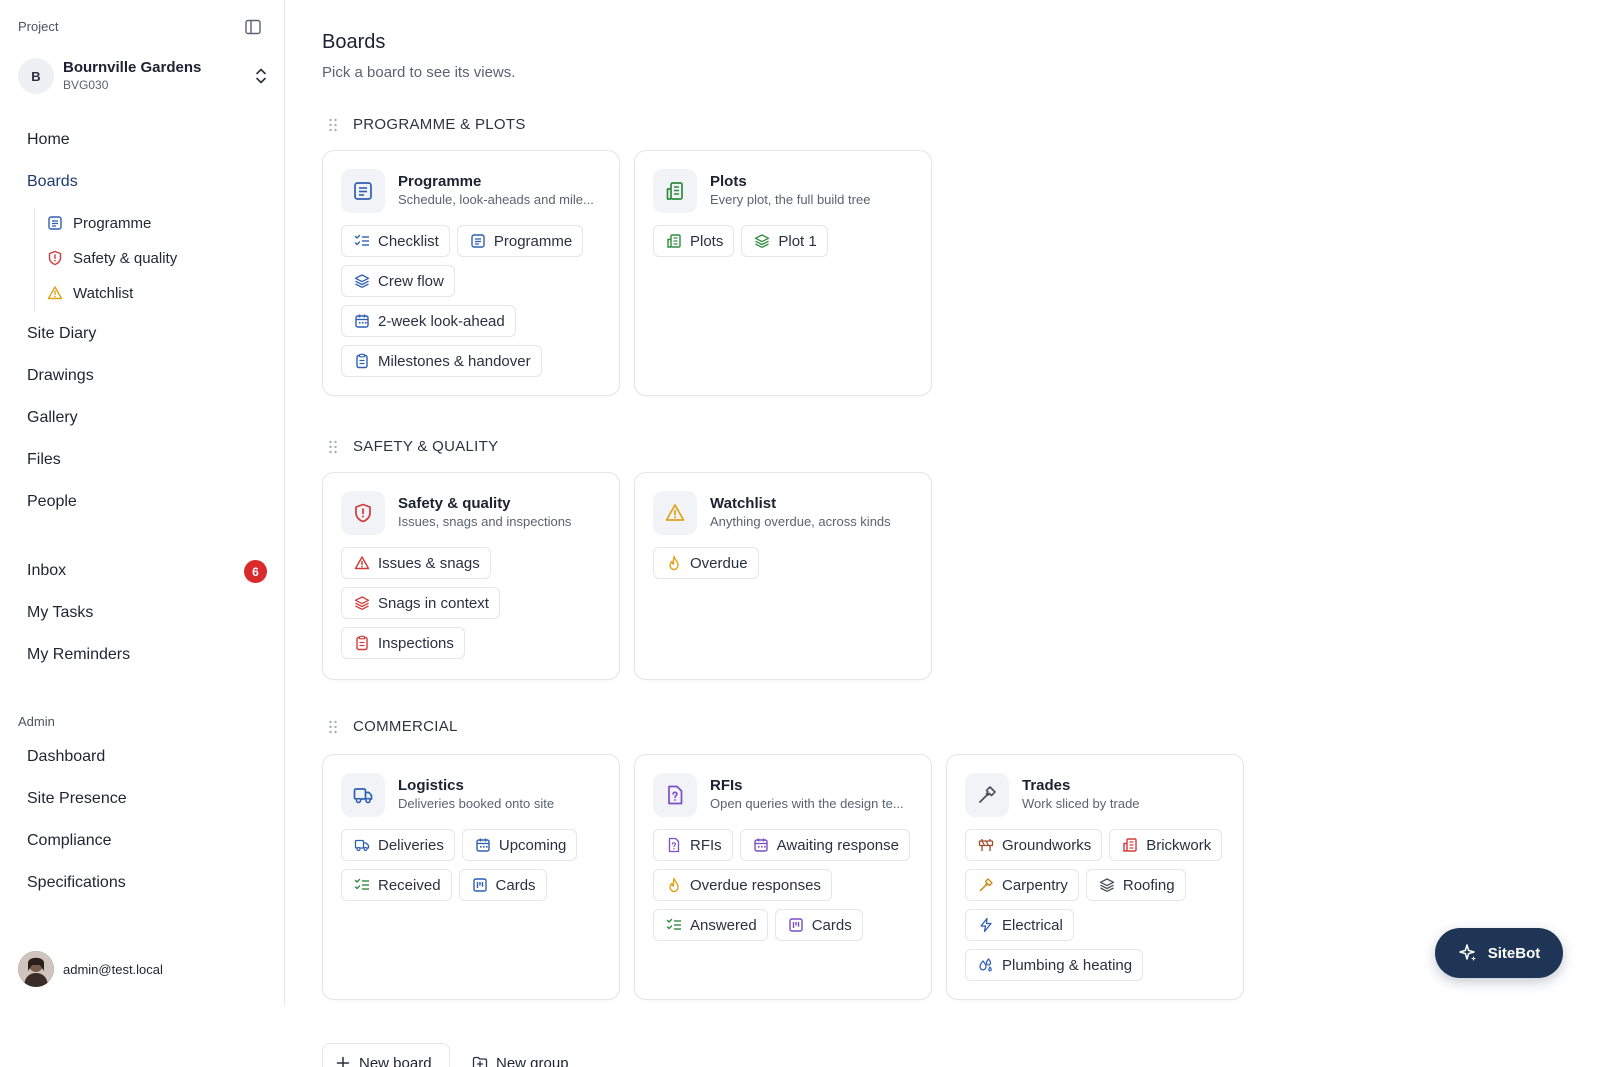  I want to click on project-name: Bournville Gardens, so click(132, 67).